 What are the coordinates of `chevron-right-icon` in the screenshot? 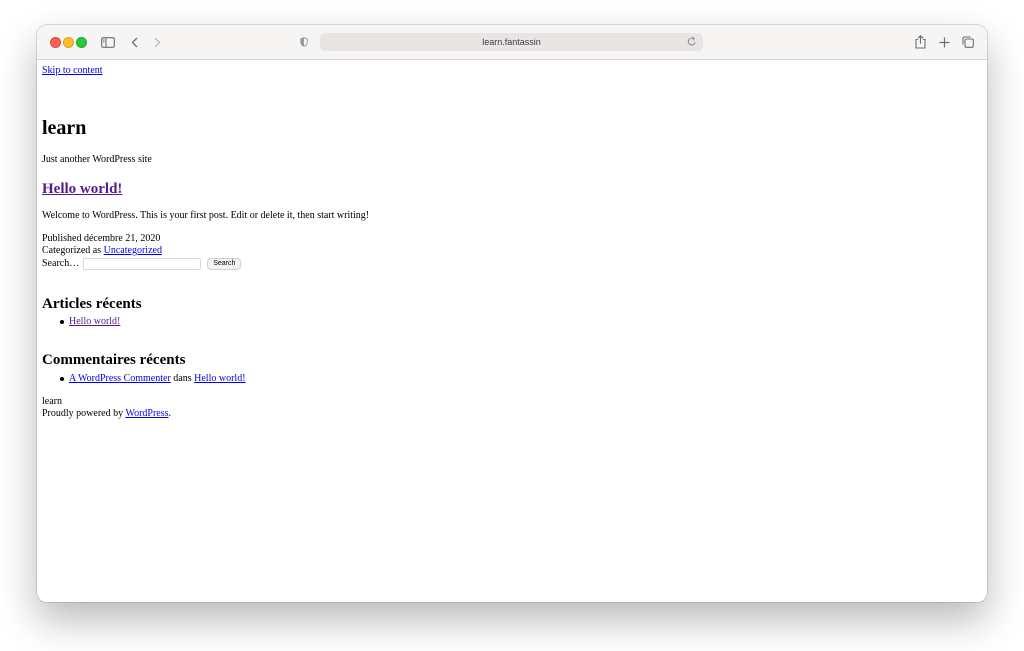 It's located at (157, 42).